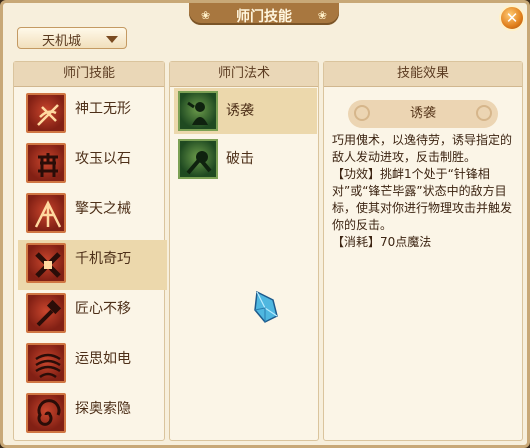 Image resolution: width=530 pixels, height=448 pixels. I want to click on skill-label: 运思如电, so click(103, 359).